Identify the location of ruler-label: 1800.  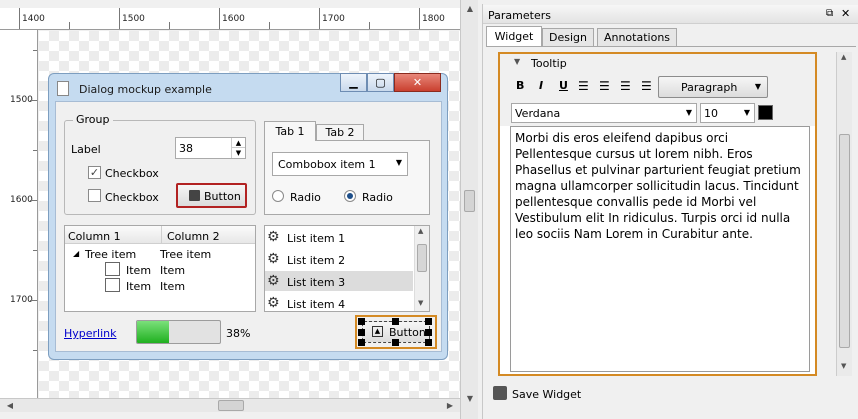
(433, 19).